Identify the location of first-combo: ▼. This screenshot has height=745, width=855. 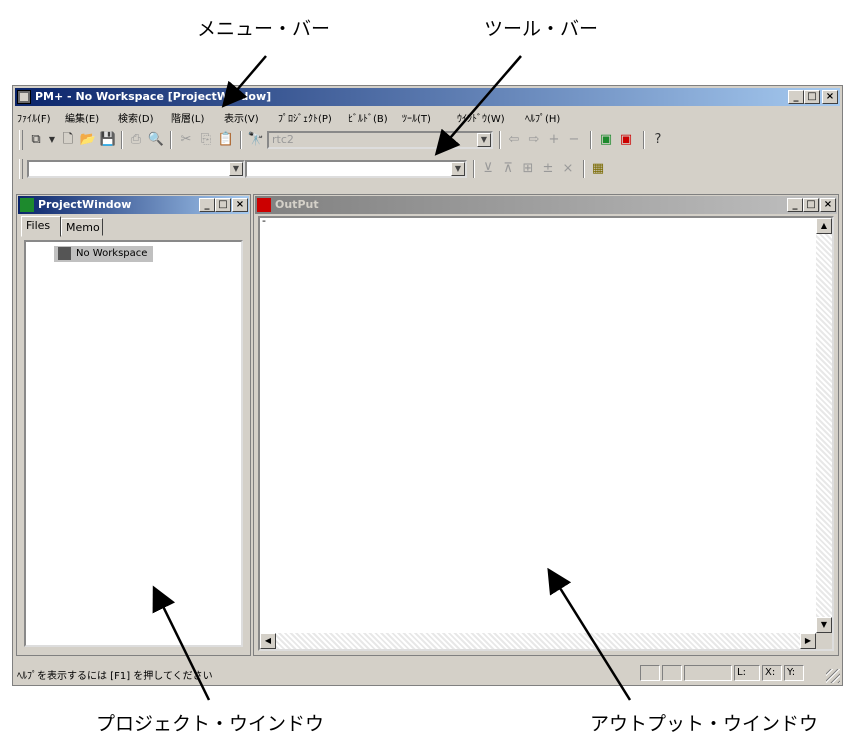
(136, 169).